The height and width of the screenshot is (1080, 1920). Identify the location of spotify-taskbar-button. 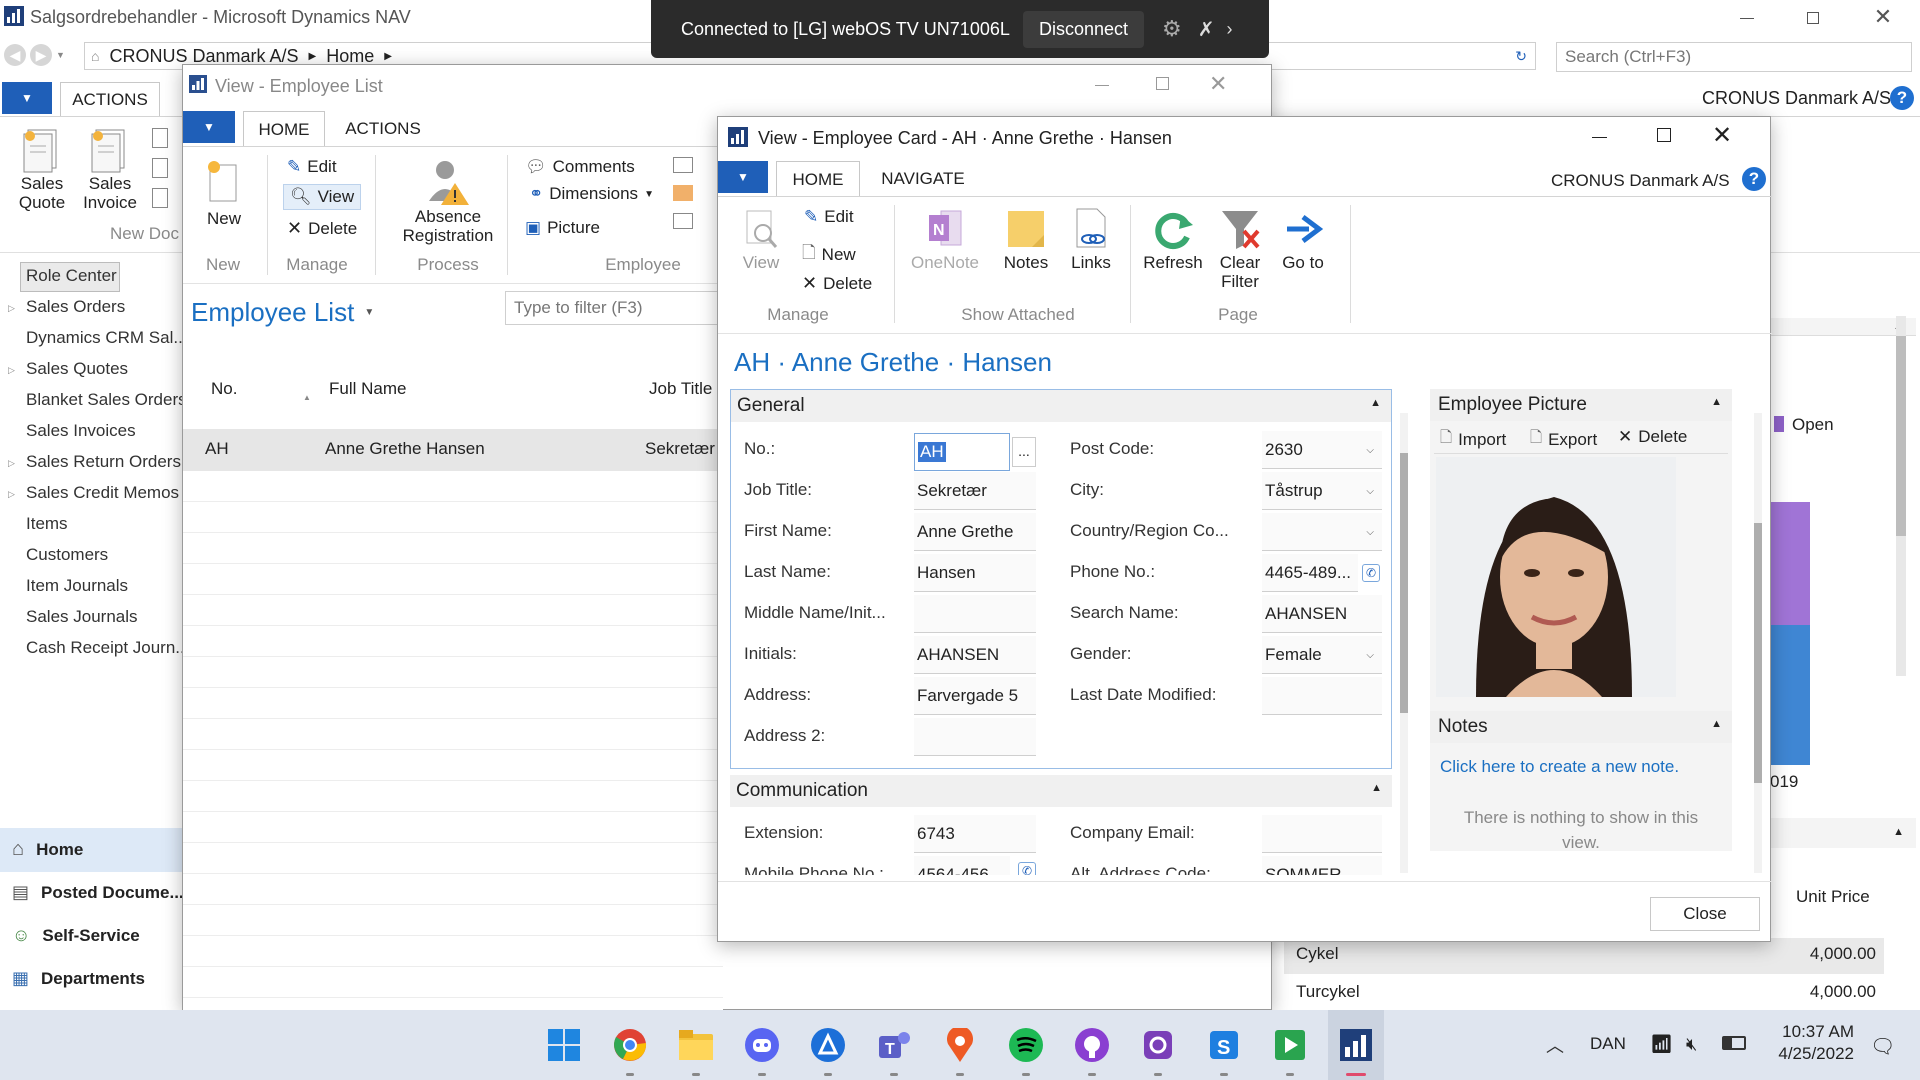
(1026, 1045).